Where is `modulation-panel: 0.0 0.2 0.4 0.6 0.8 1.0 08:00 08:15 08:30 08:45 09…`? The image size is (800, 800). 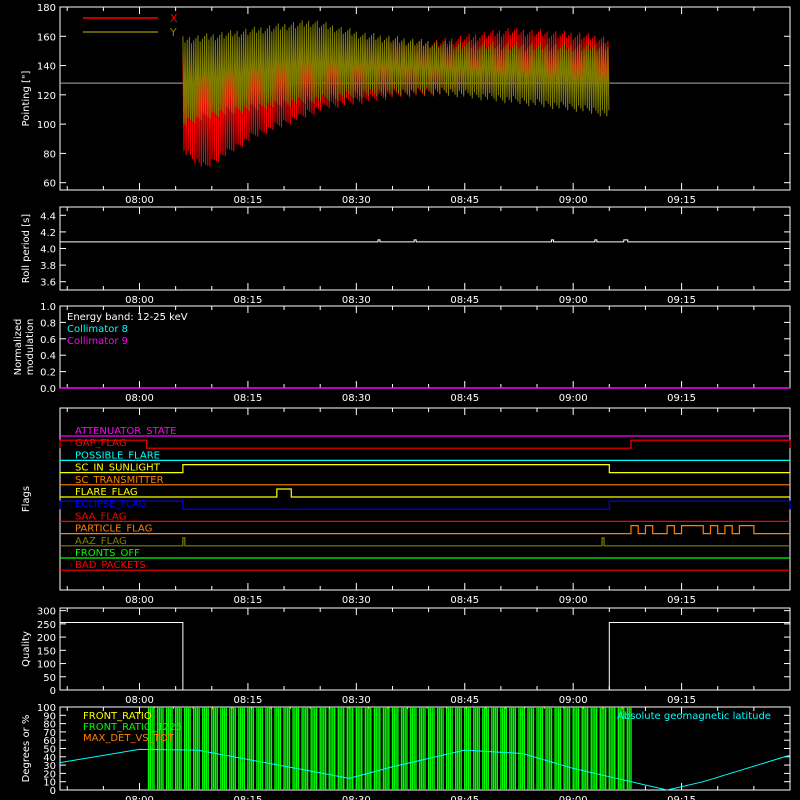
modulation-panel: 0.0 0.2 0.4 0.6 0.8 1.0 08:00 08:15 08:30 08:45 09… is located at coordinates (402, 353).